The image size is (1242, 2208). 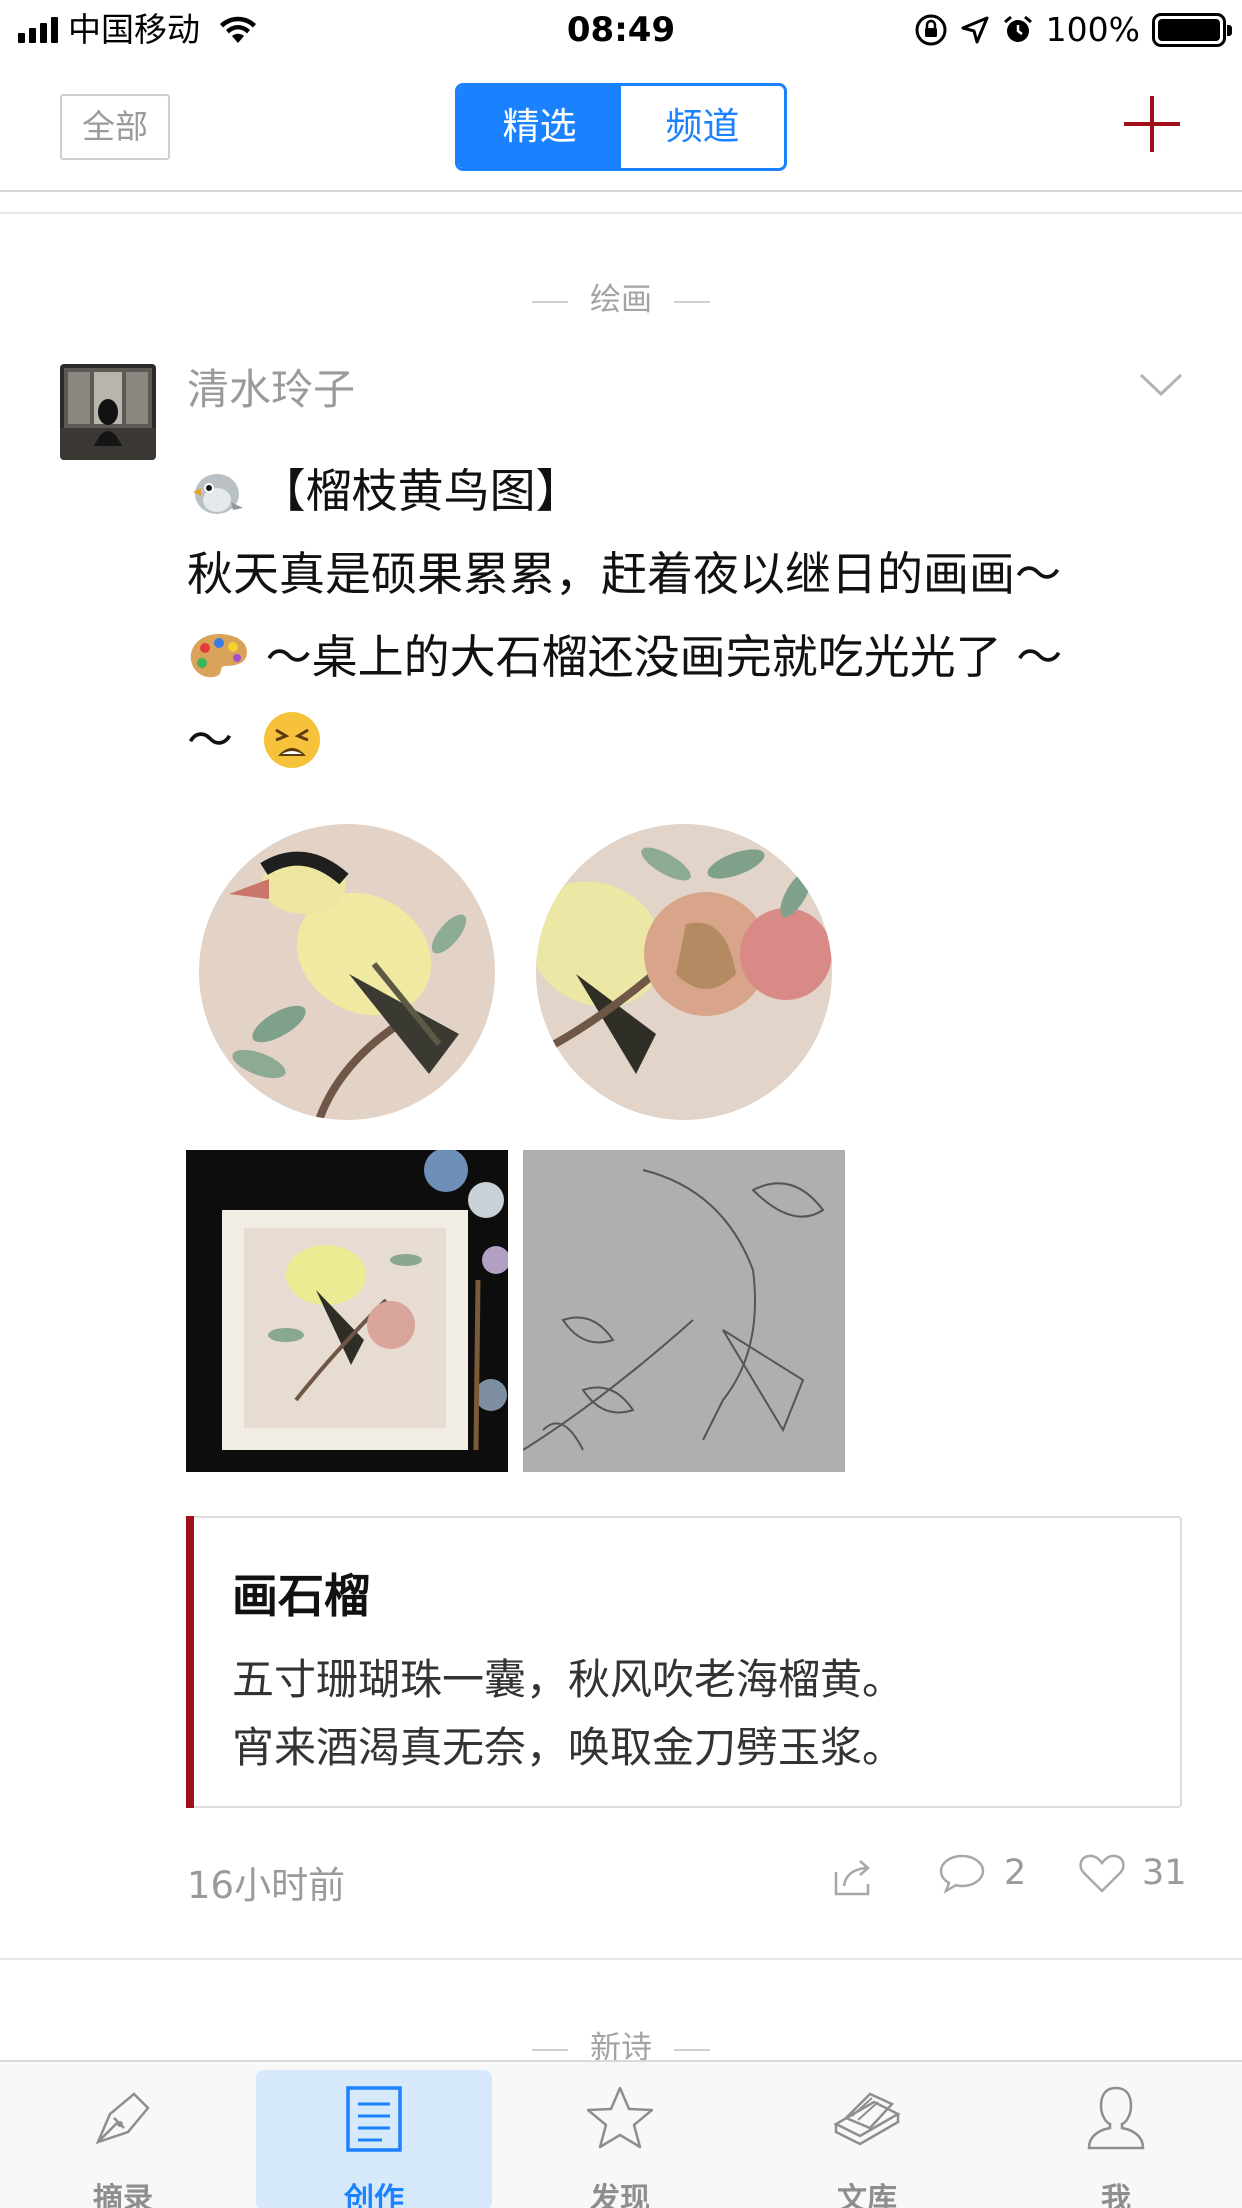 I want to click on tab-bar: 摘录 创作 发现 文库 我, so click(x=621, y=2134).